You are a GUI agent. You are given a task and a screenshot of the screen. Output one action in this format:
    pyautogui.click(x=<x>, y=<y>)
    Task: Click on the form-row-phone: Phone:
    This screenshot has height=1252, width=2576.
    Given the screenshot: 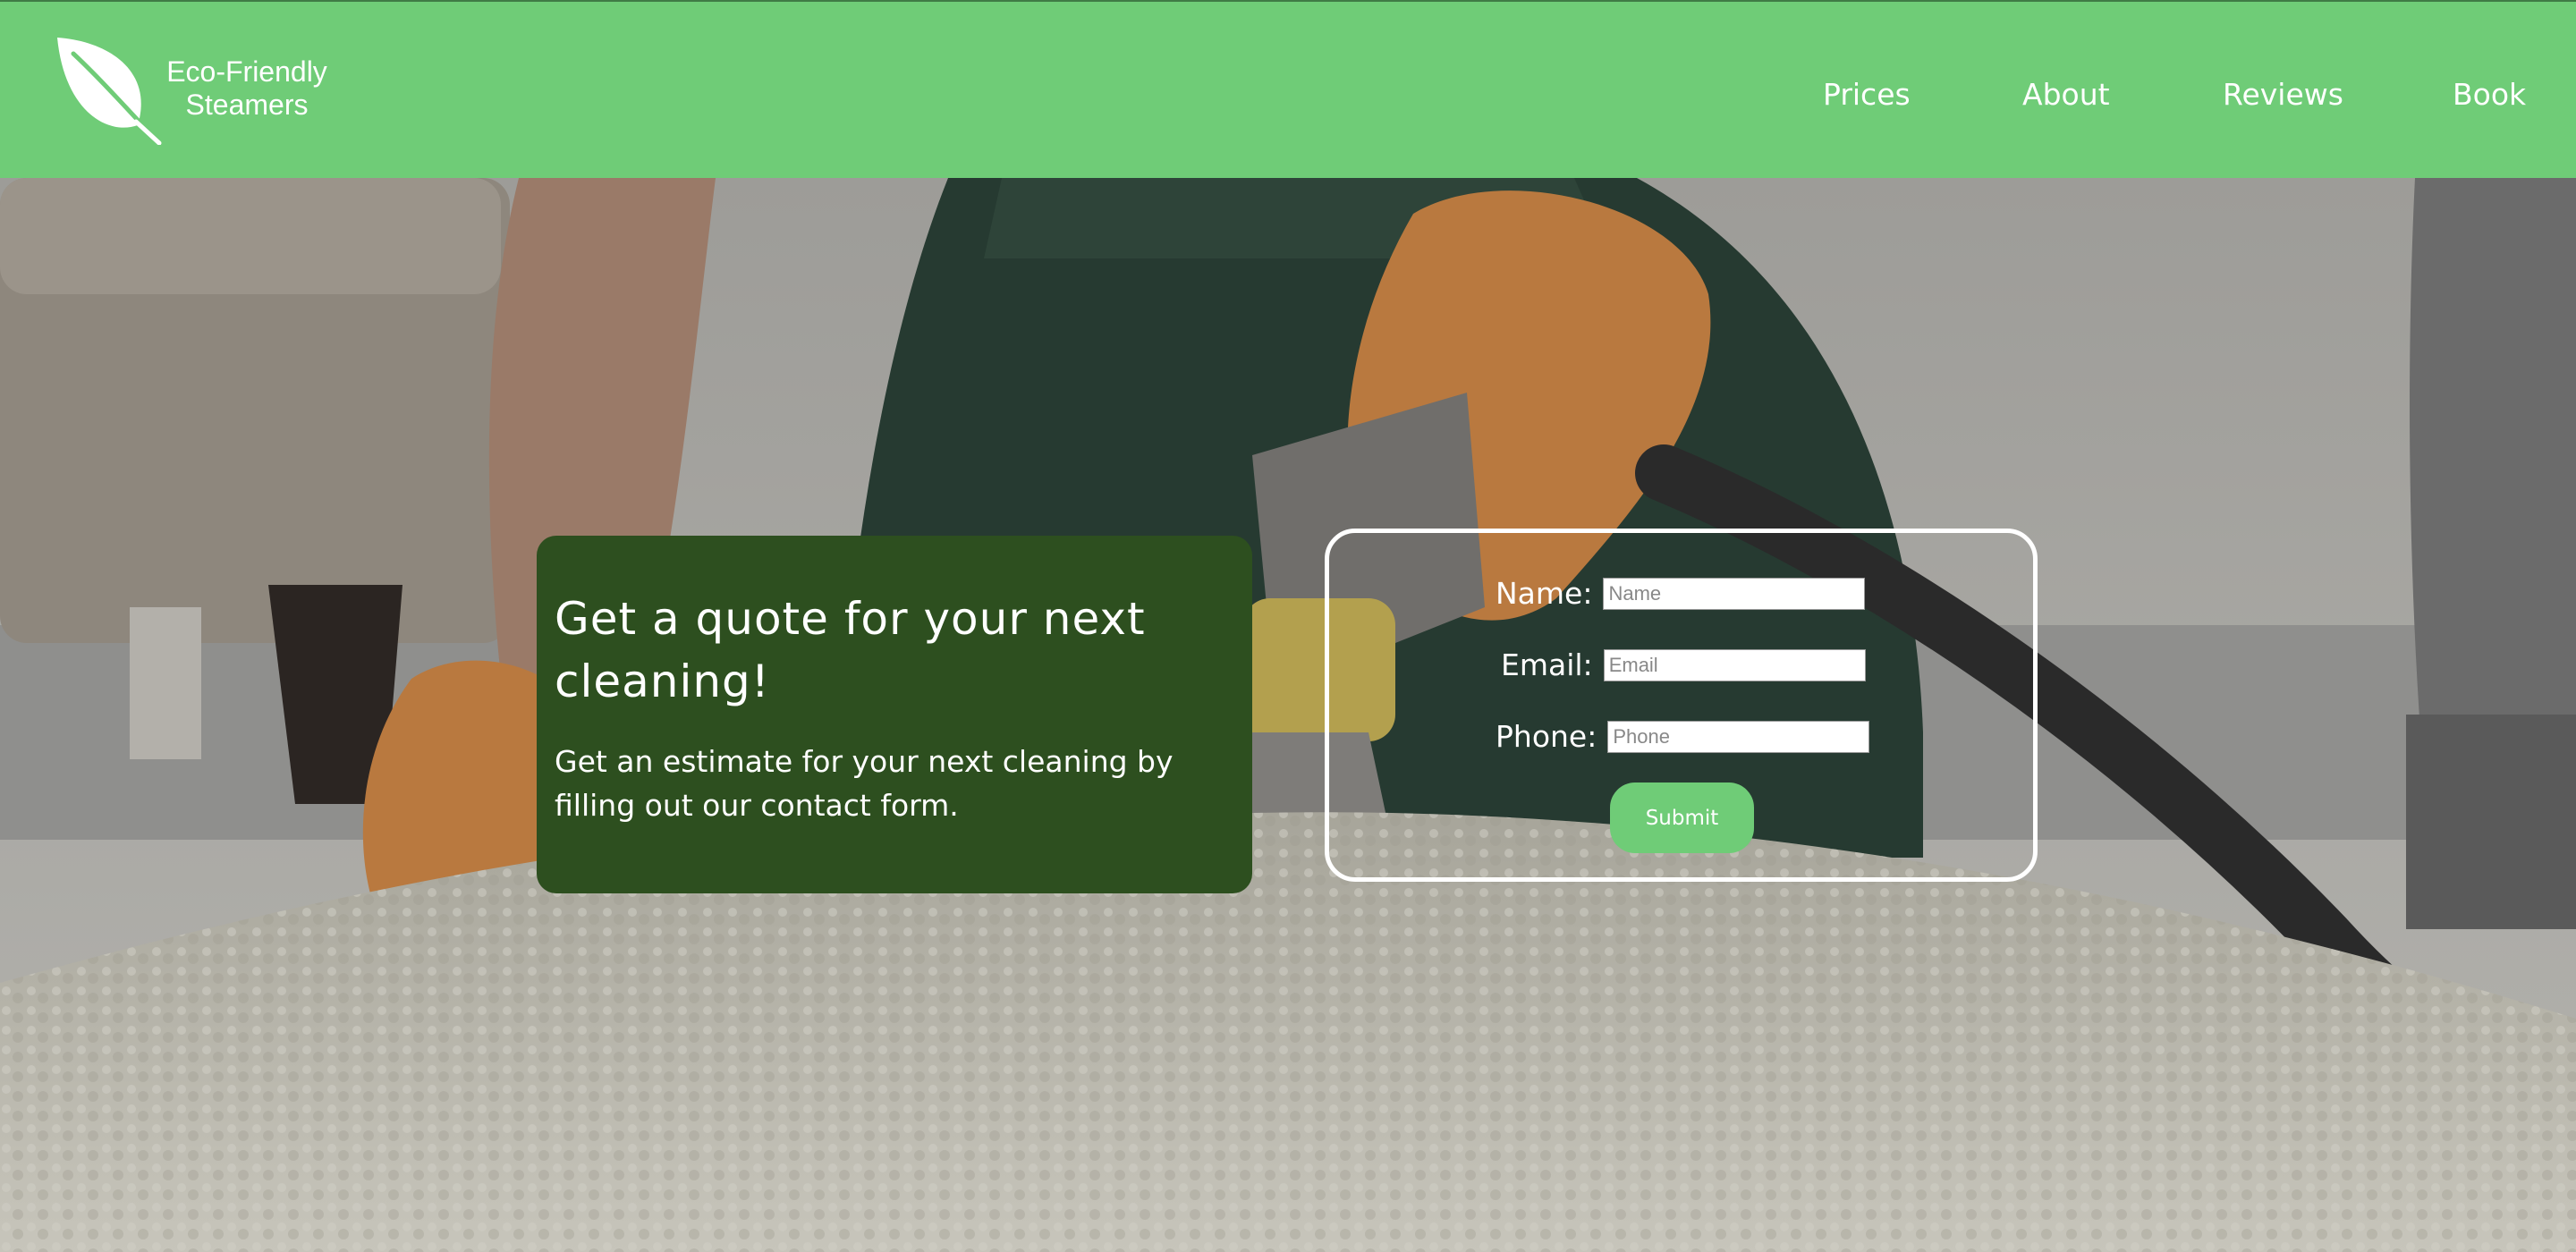 What is the action you would take?
    pyautogui.click(x=1683, y=737)
    